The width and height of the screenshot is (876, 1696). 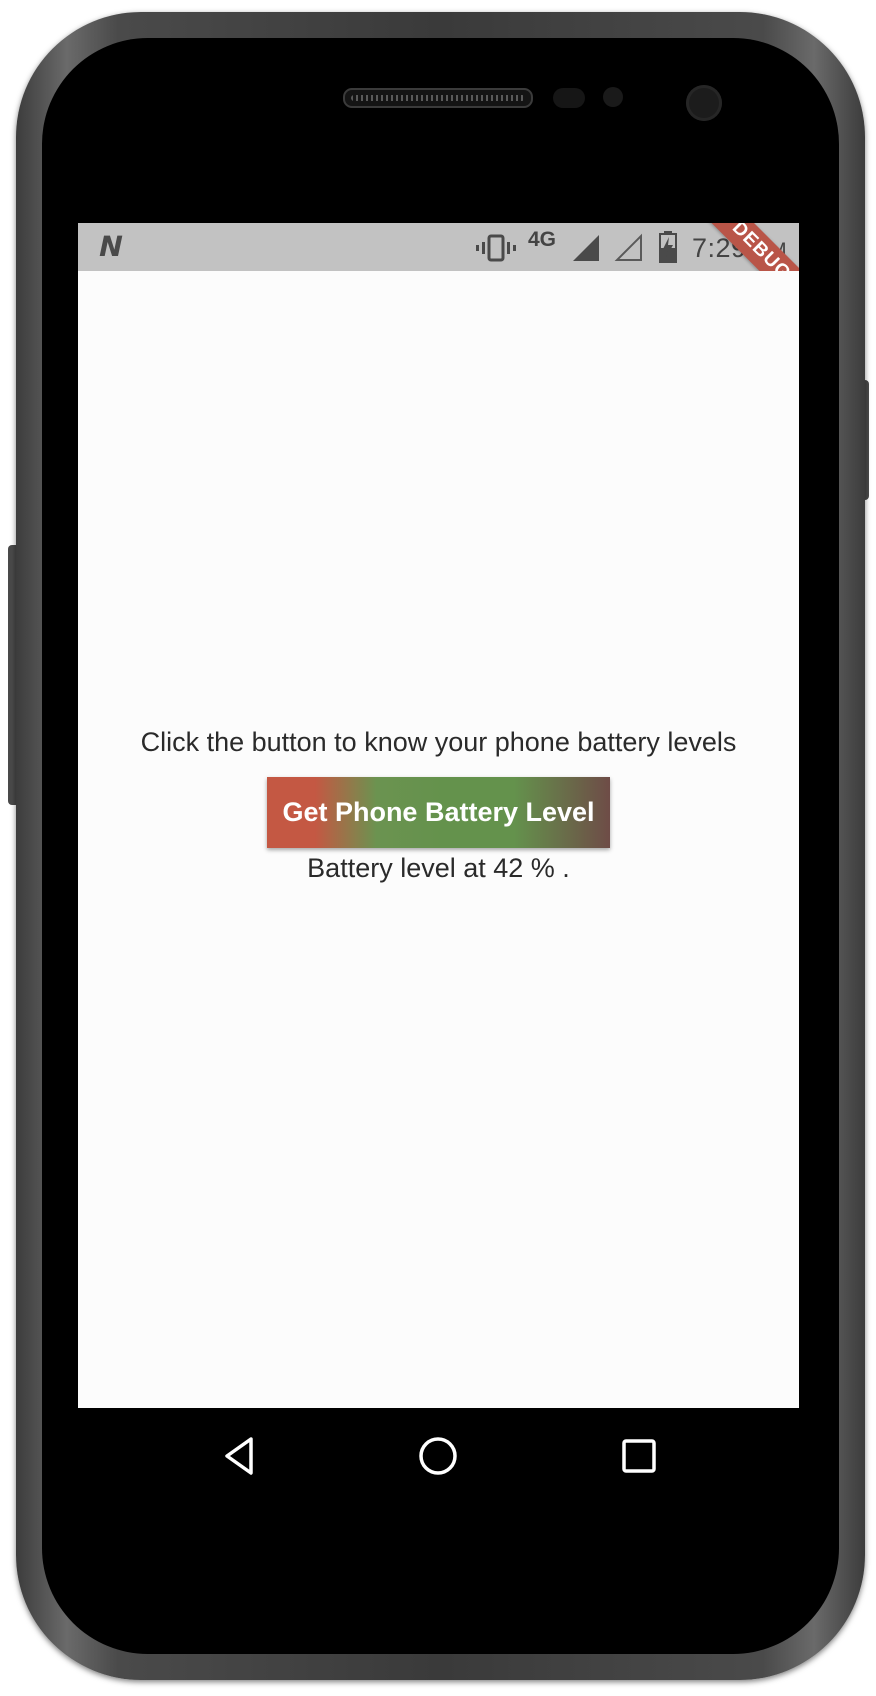 What do you see at coordinates (438, 812) in the screenshot?
I see `get-battery-level-button: Get Phone Battery Level` at bounding box center [438, 812].